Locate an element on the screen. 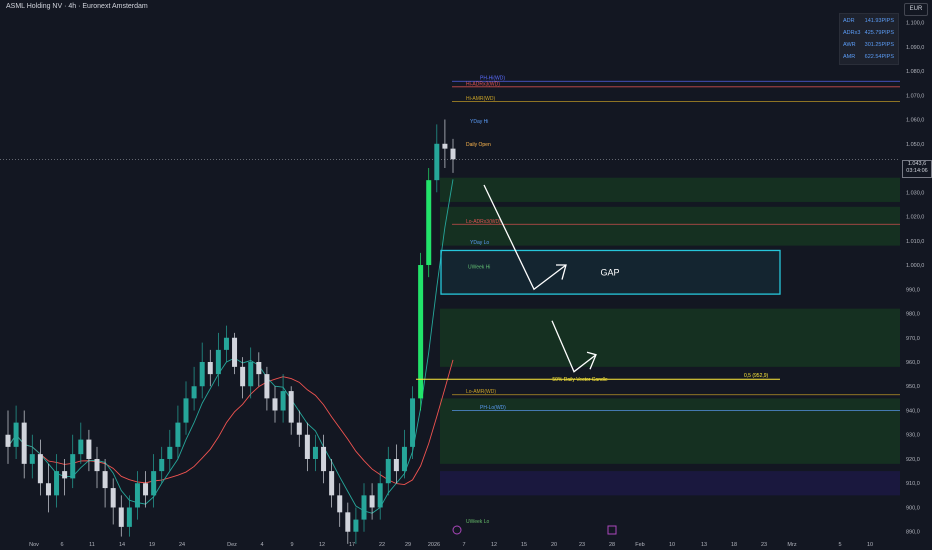 This screenshot has width=932, height=550. price-level-label: YDay Hi is located at coordinates (479, 122).